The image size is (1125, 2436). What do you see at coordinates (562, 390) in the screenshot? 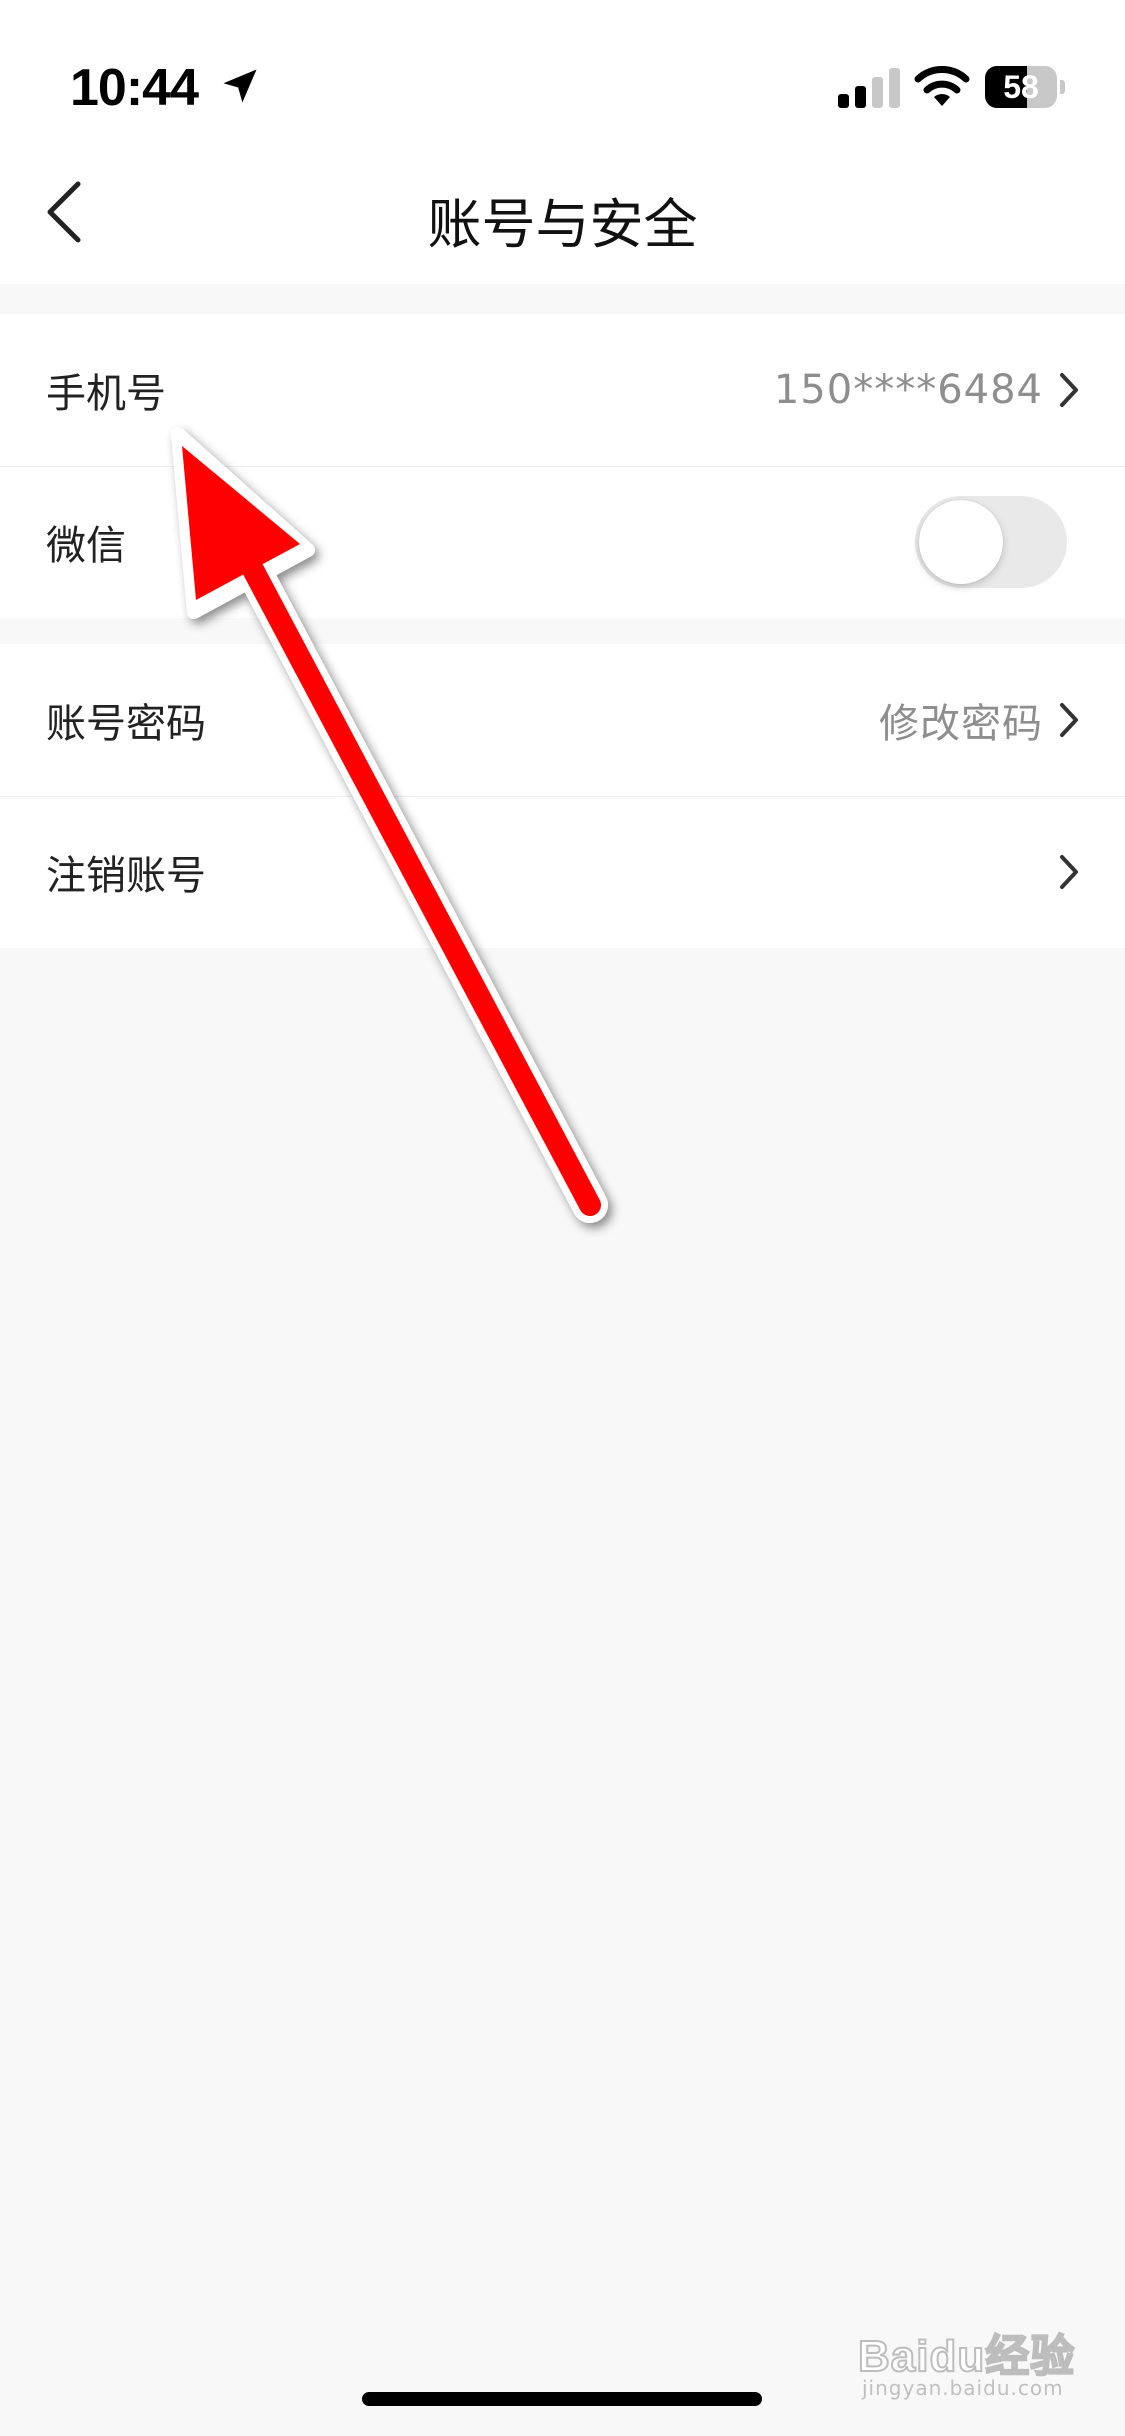
I see `row-phone-number: 手机号 150****6484` at bounding box center [562, 390].